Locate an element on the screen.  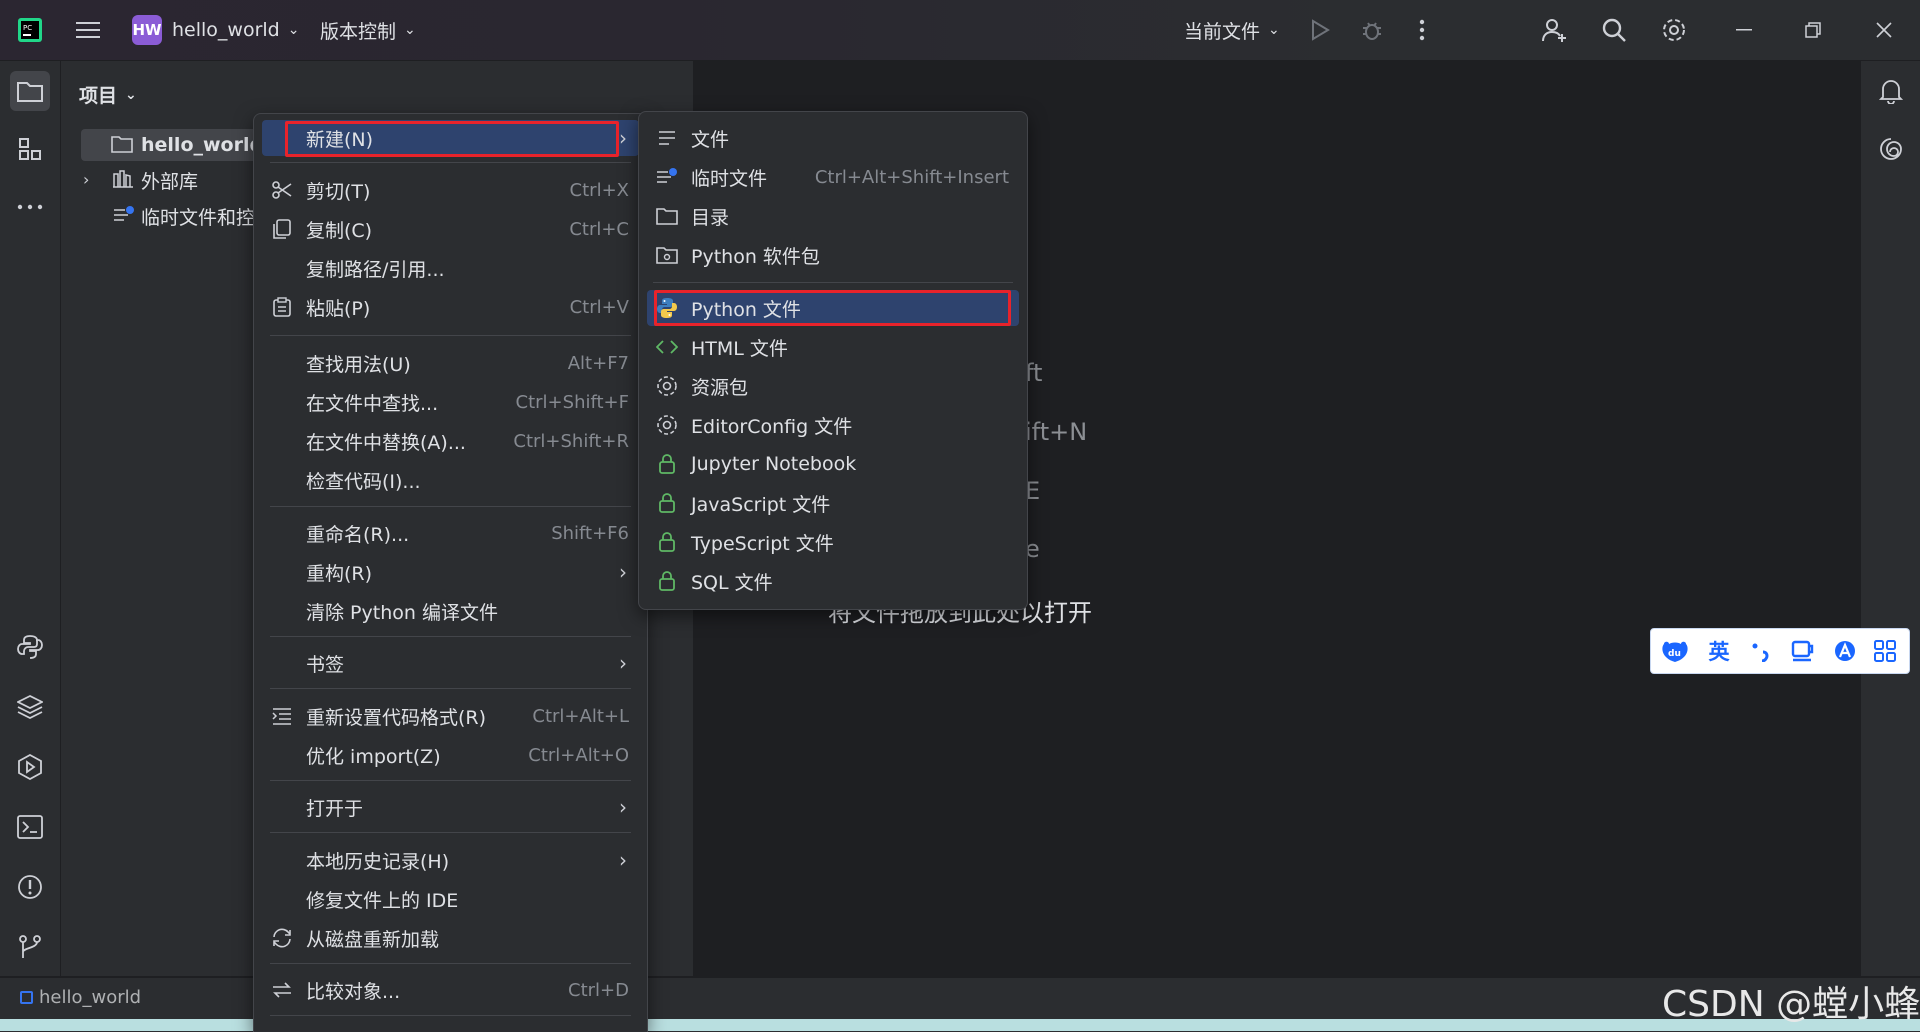
git-branch-icon is located at coordinates (30, 947).